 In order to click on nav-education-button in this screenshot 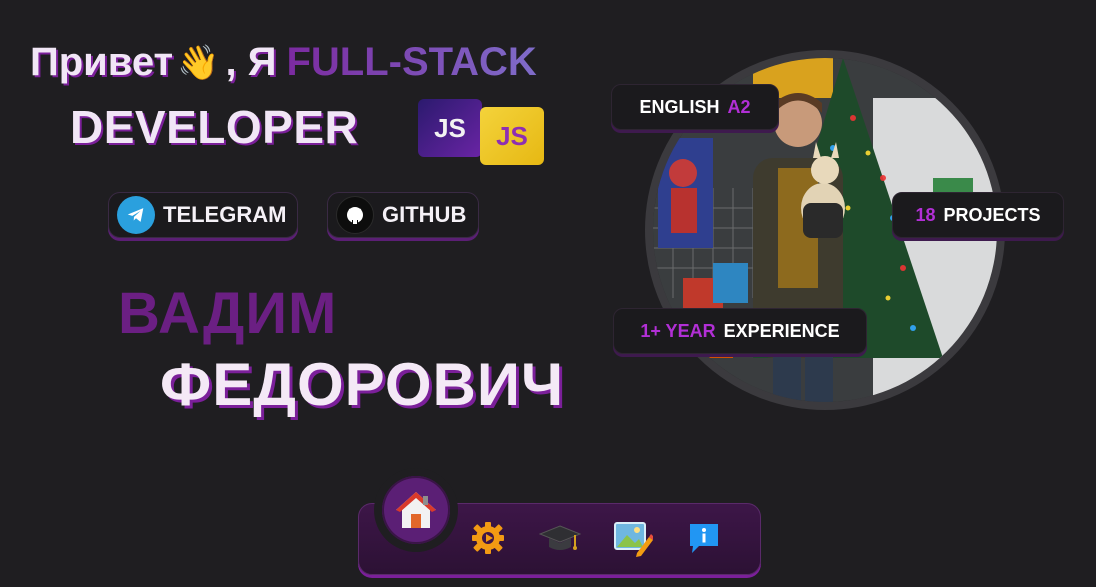, I will do `click(560, 538)`.